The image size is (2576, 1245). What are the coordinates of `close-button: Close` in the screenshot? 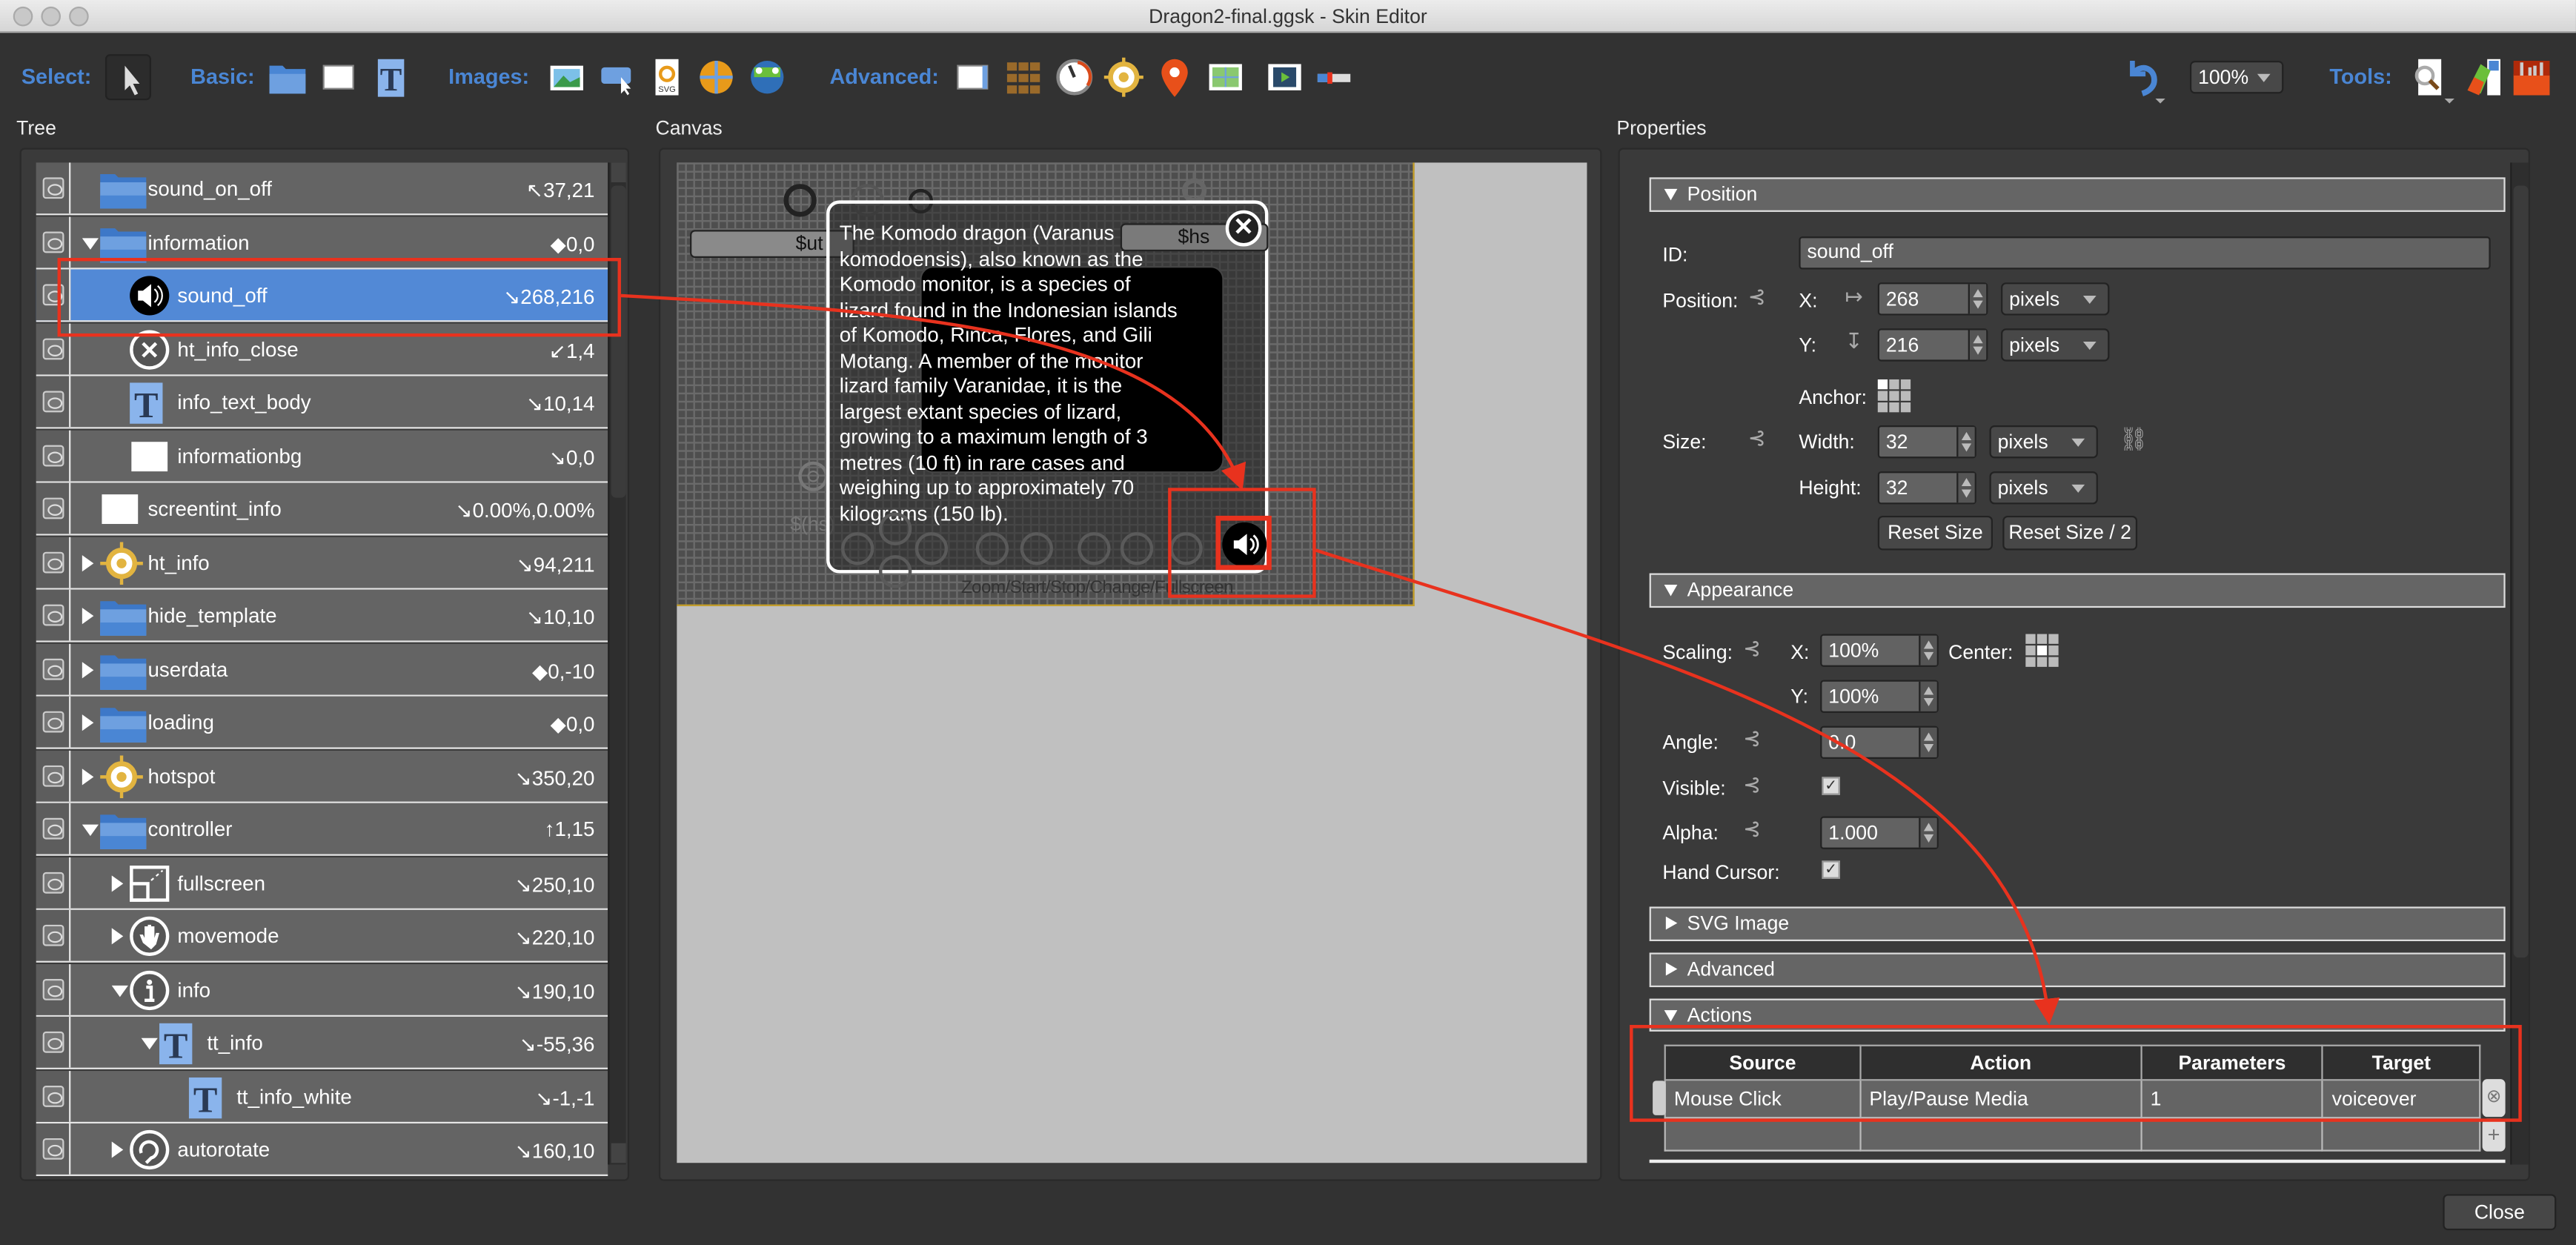 It's located at (2500, 1212).